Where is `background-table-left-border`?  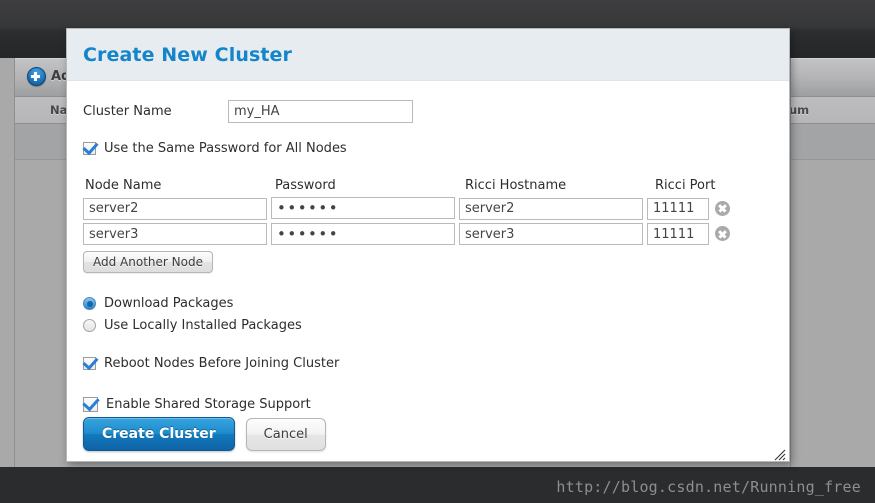
background-table-left-border is located at coordinates (14, 262).